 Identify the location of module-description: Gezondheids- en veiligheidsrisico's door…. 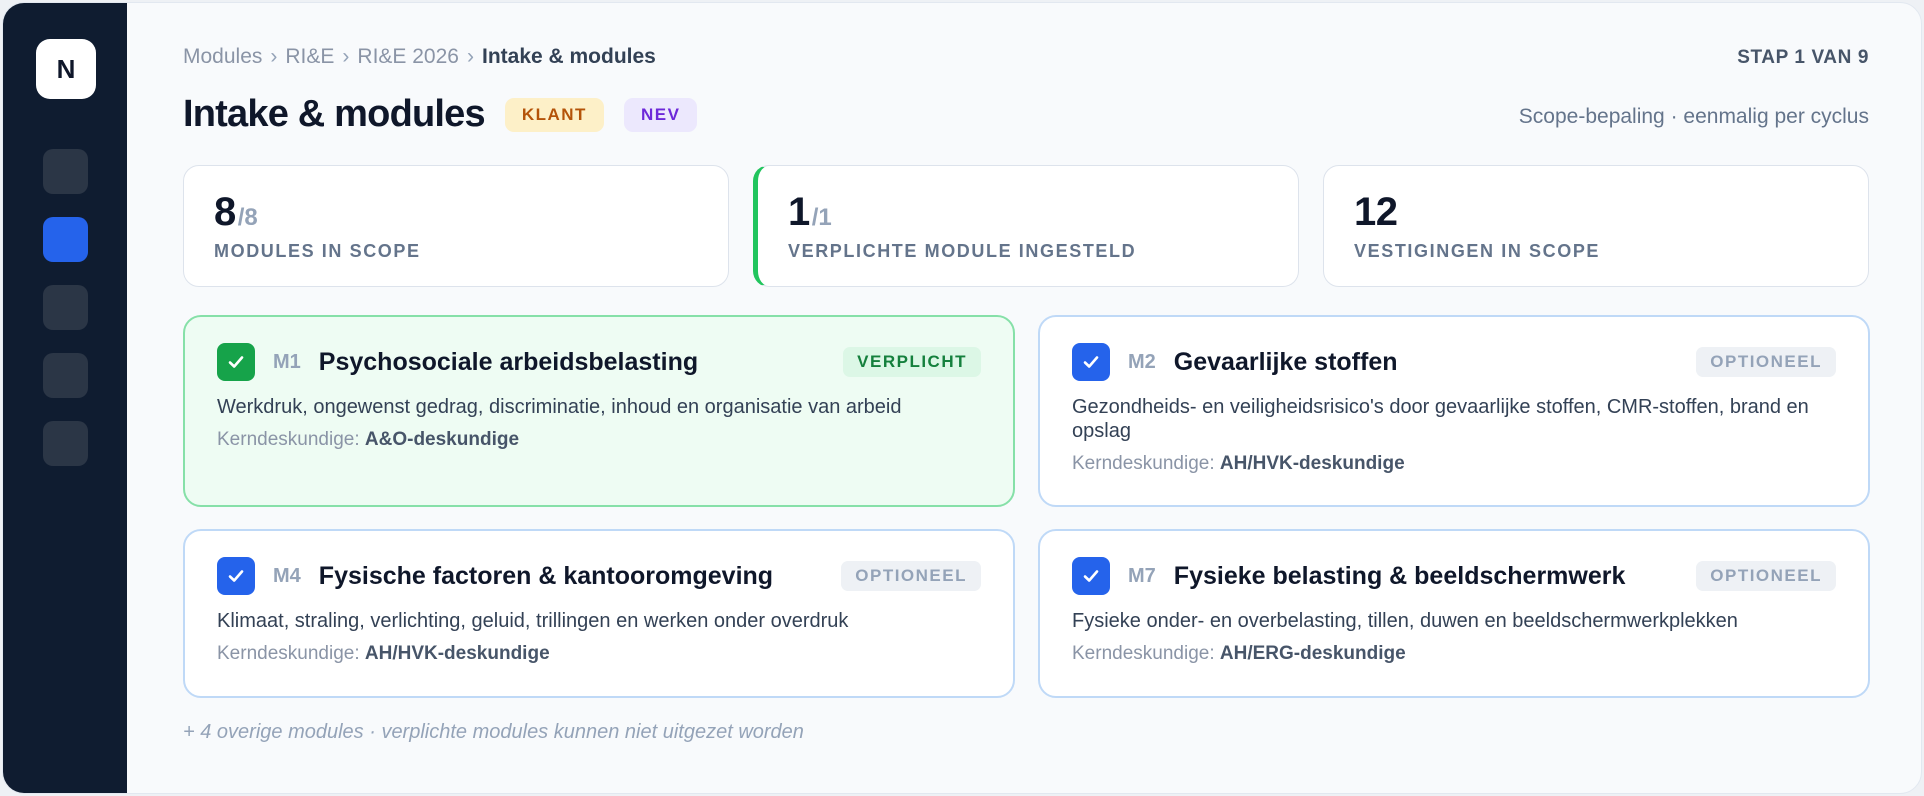
(1440, 419).